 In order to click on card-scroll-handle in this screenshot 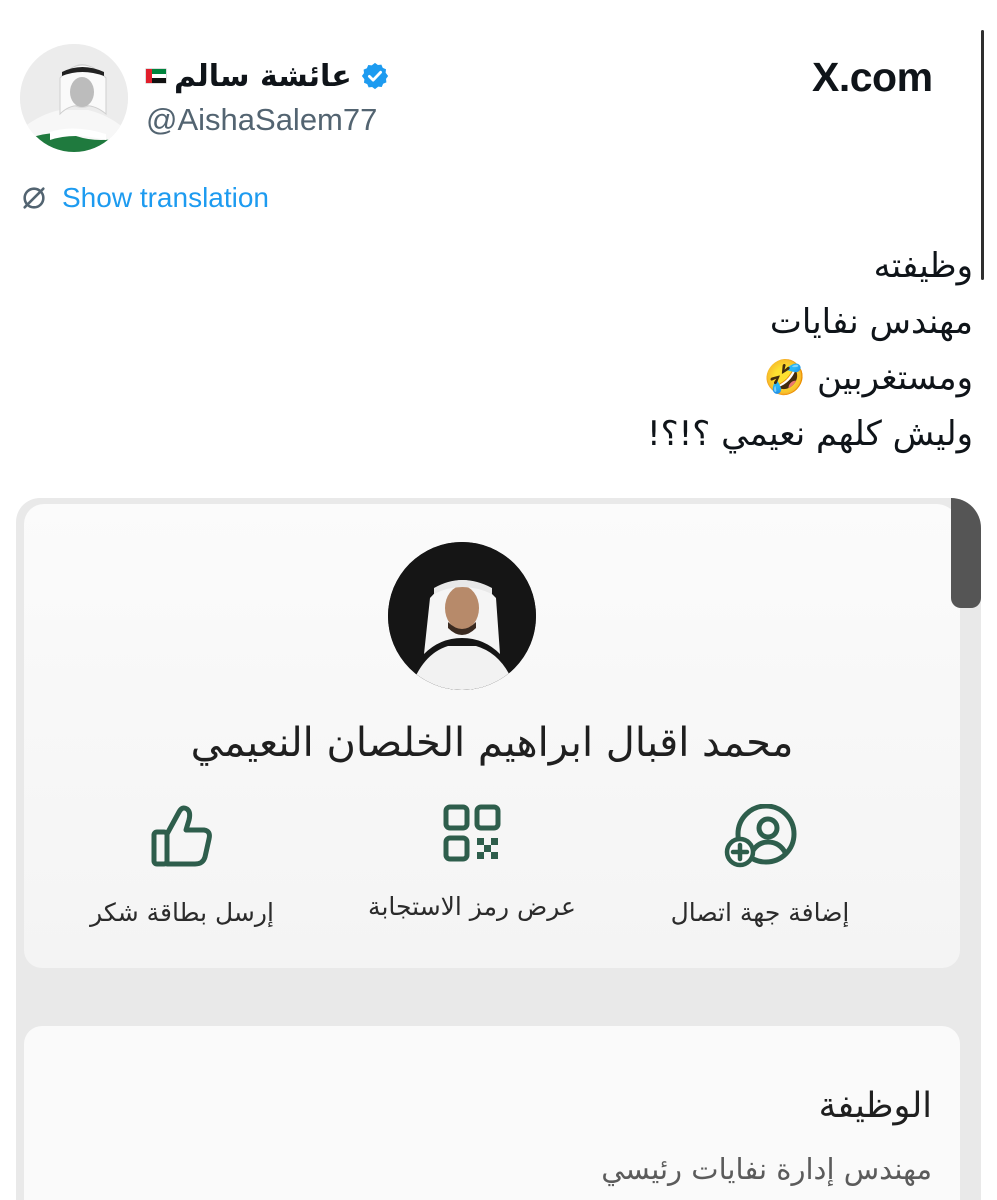, I will do `click(966, 553)`.